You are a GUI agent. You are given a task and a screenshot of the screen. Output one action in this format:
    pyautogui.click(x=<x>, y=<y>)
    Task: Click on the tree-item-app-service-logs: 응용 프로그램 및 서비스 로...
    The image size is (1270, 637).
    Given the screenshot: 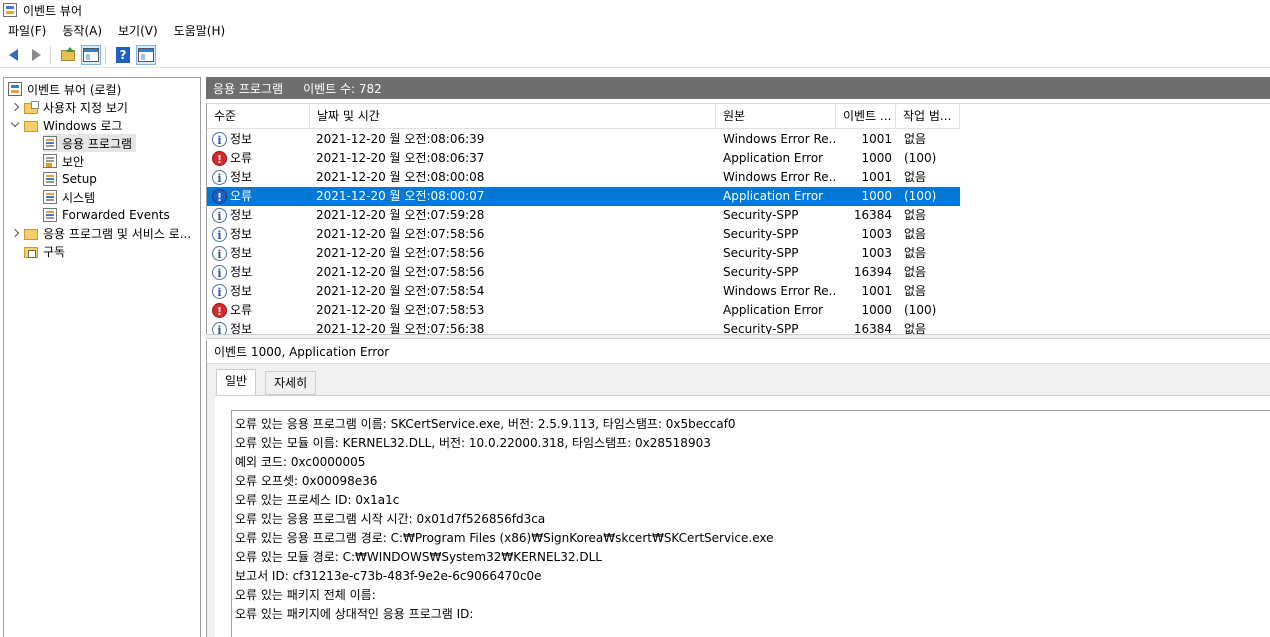 What is the action you would take?
    pyautogui.click(x=100, y=233)
    